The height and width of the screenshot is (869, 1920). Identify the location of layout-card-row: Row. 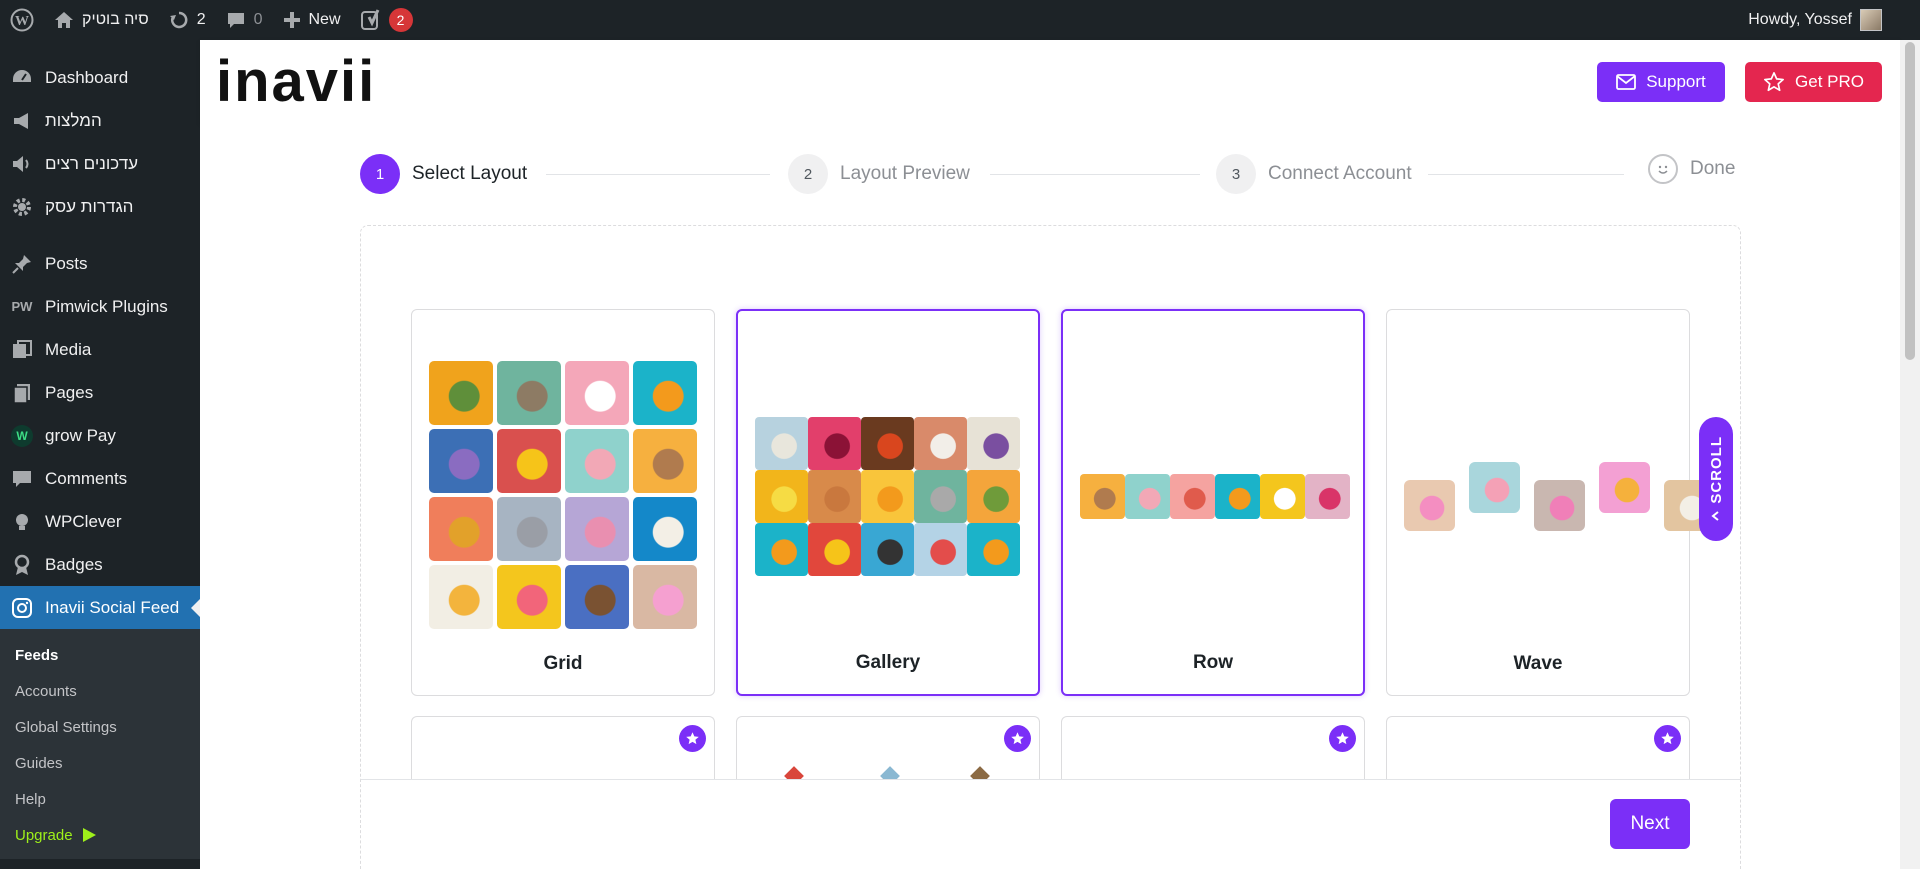
(1213, 502).